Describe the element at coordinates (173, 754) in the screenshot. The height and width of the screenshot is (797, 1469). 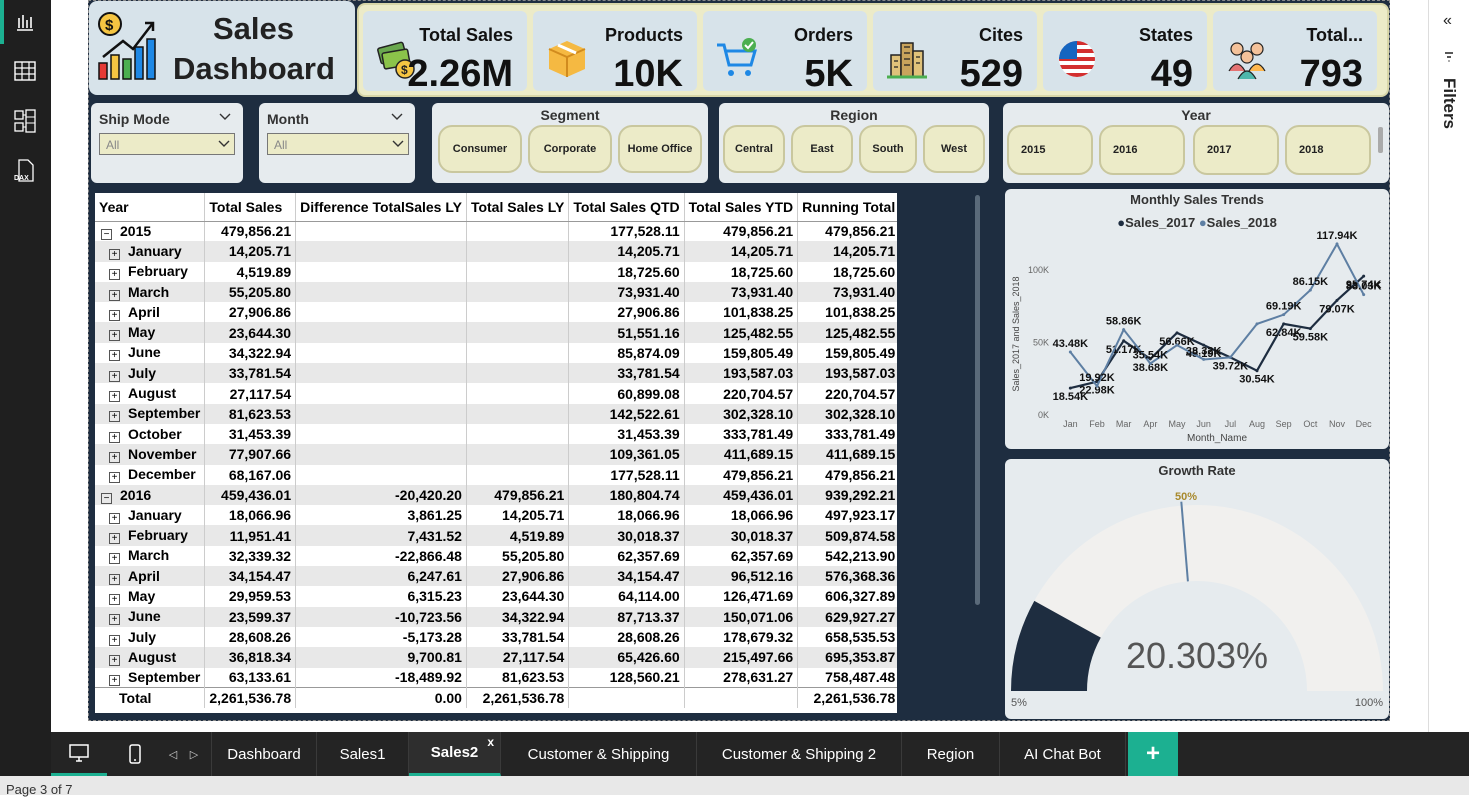
I see `tab-prev-icon: ◁` at that location.